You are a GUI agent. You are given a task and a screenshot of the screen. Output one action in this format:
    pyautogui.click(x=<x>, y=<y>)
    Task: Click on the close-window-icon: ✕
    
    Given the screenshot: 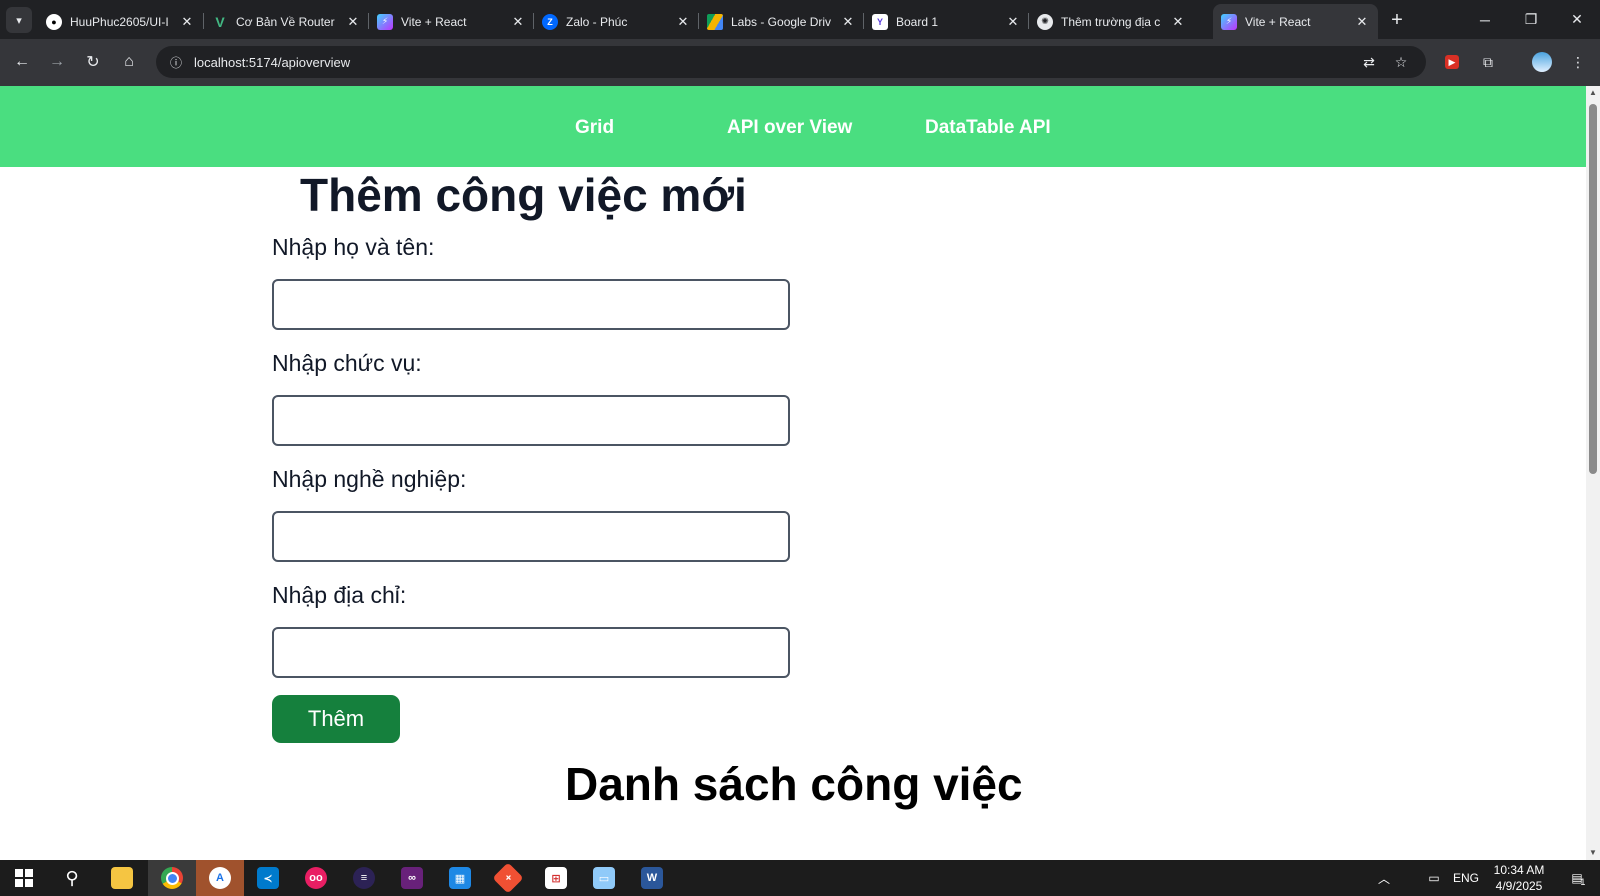 What is the action you would take?
    pyautogui.click(x=1577, y=19)
    